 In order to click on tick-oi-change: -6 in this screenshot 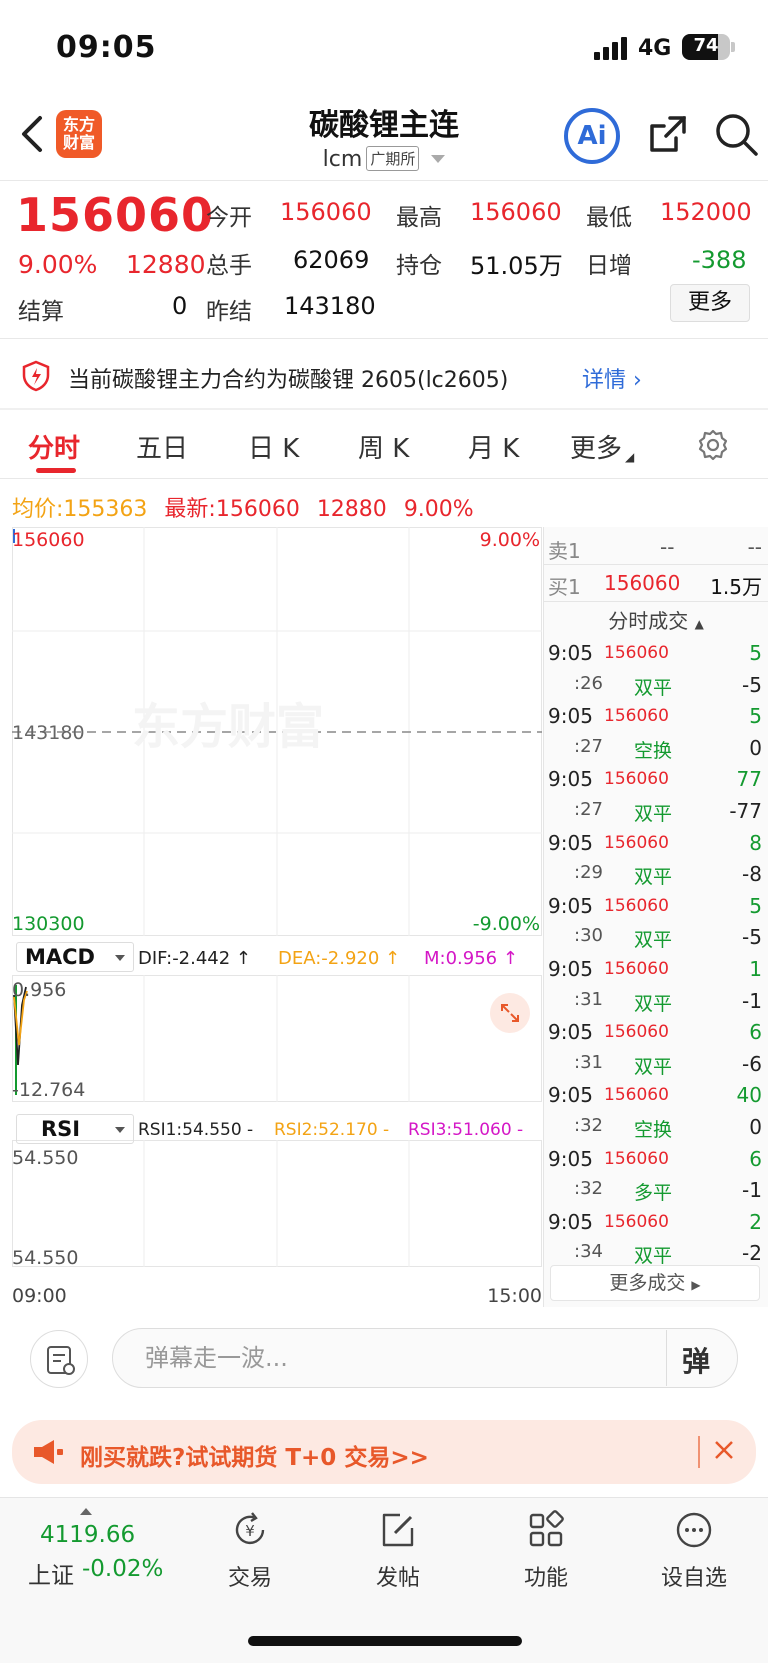, I will do `click(752, 1063)`.